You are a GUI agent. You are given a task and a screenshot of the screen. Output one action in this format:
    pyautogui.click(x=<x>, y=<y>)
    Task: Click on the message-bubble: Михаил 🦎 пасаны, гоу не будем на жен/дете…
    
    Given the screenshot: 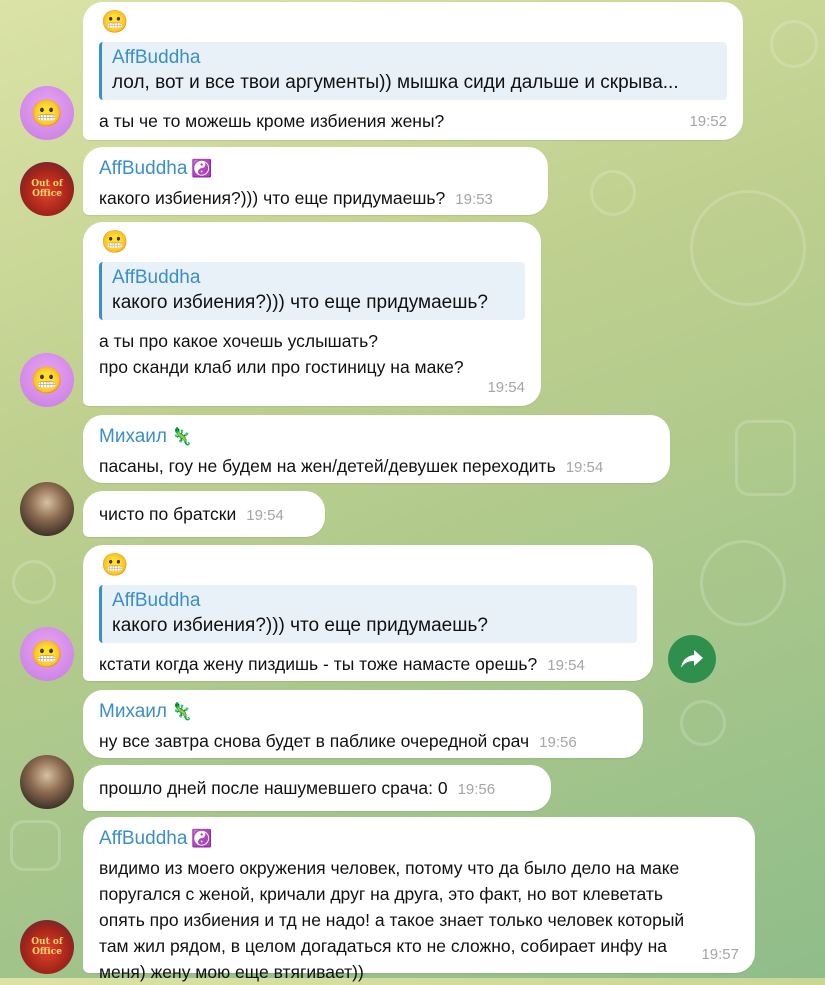 What is the action you would take?
    pyautogui.click(x=376, y=449)
    